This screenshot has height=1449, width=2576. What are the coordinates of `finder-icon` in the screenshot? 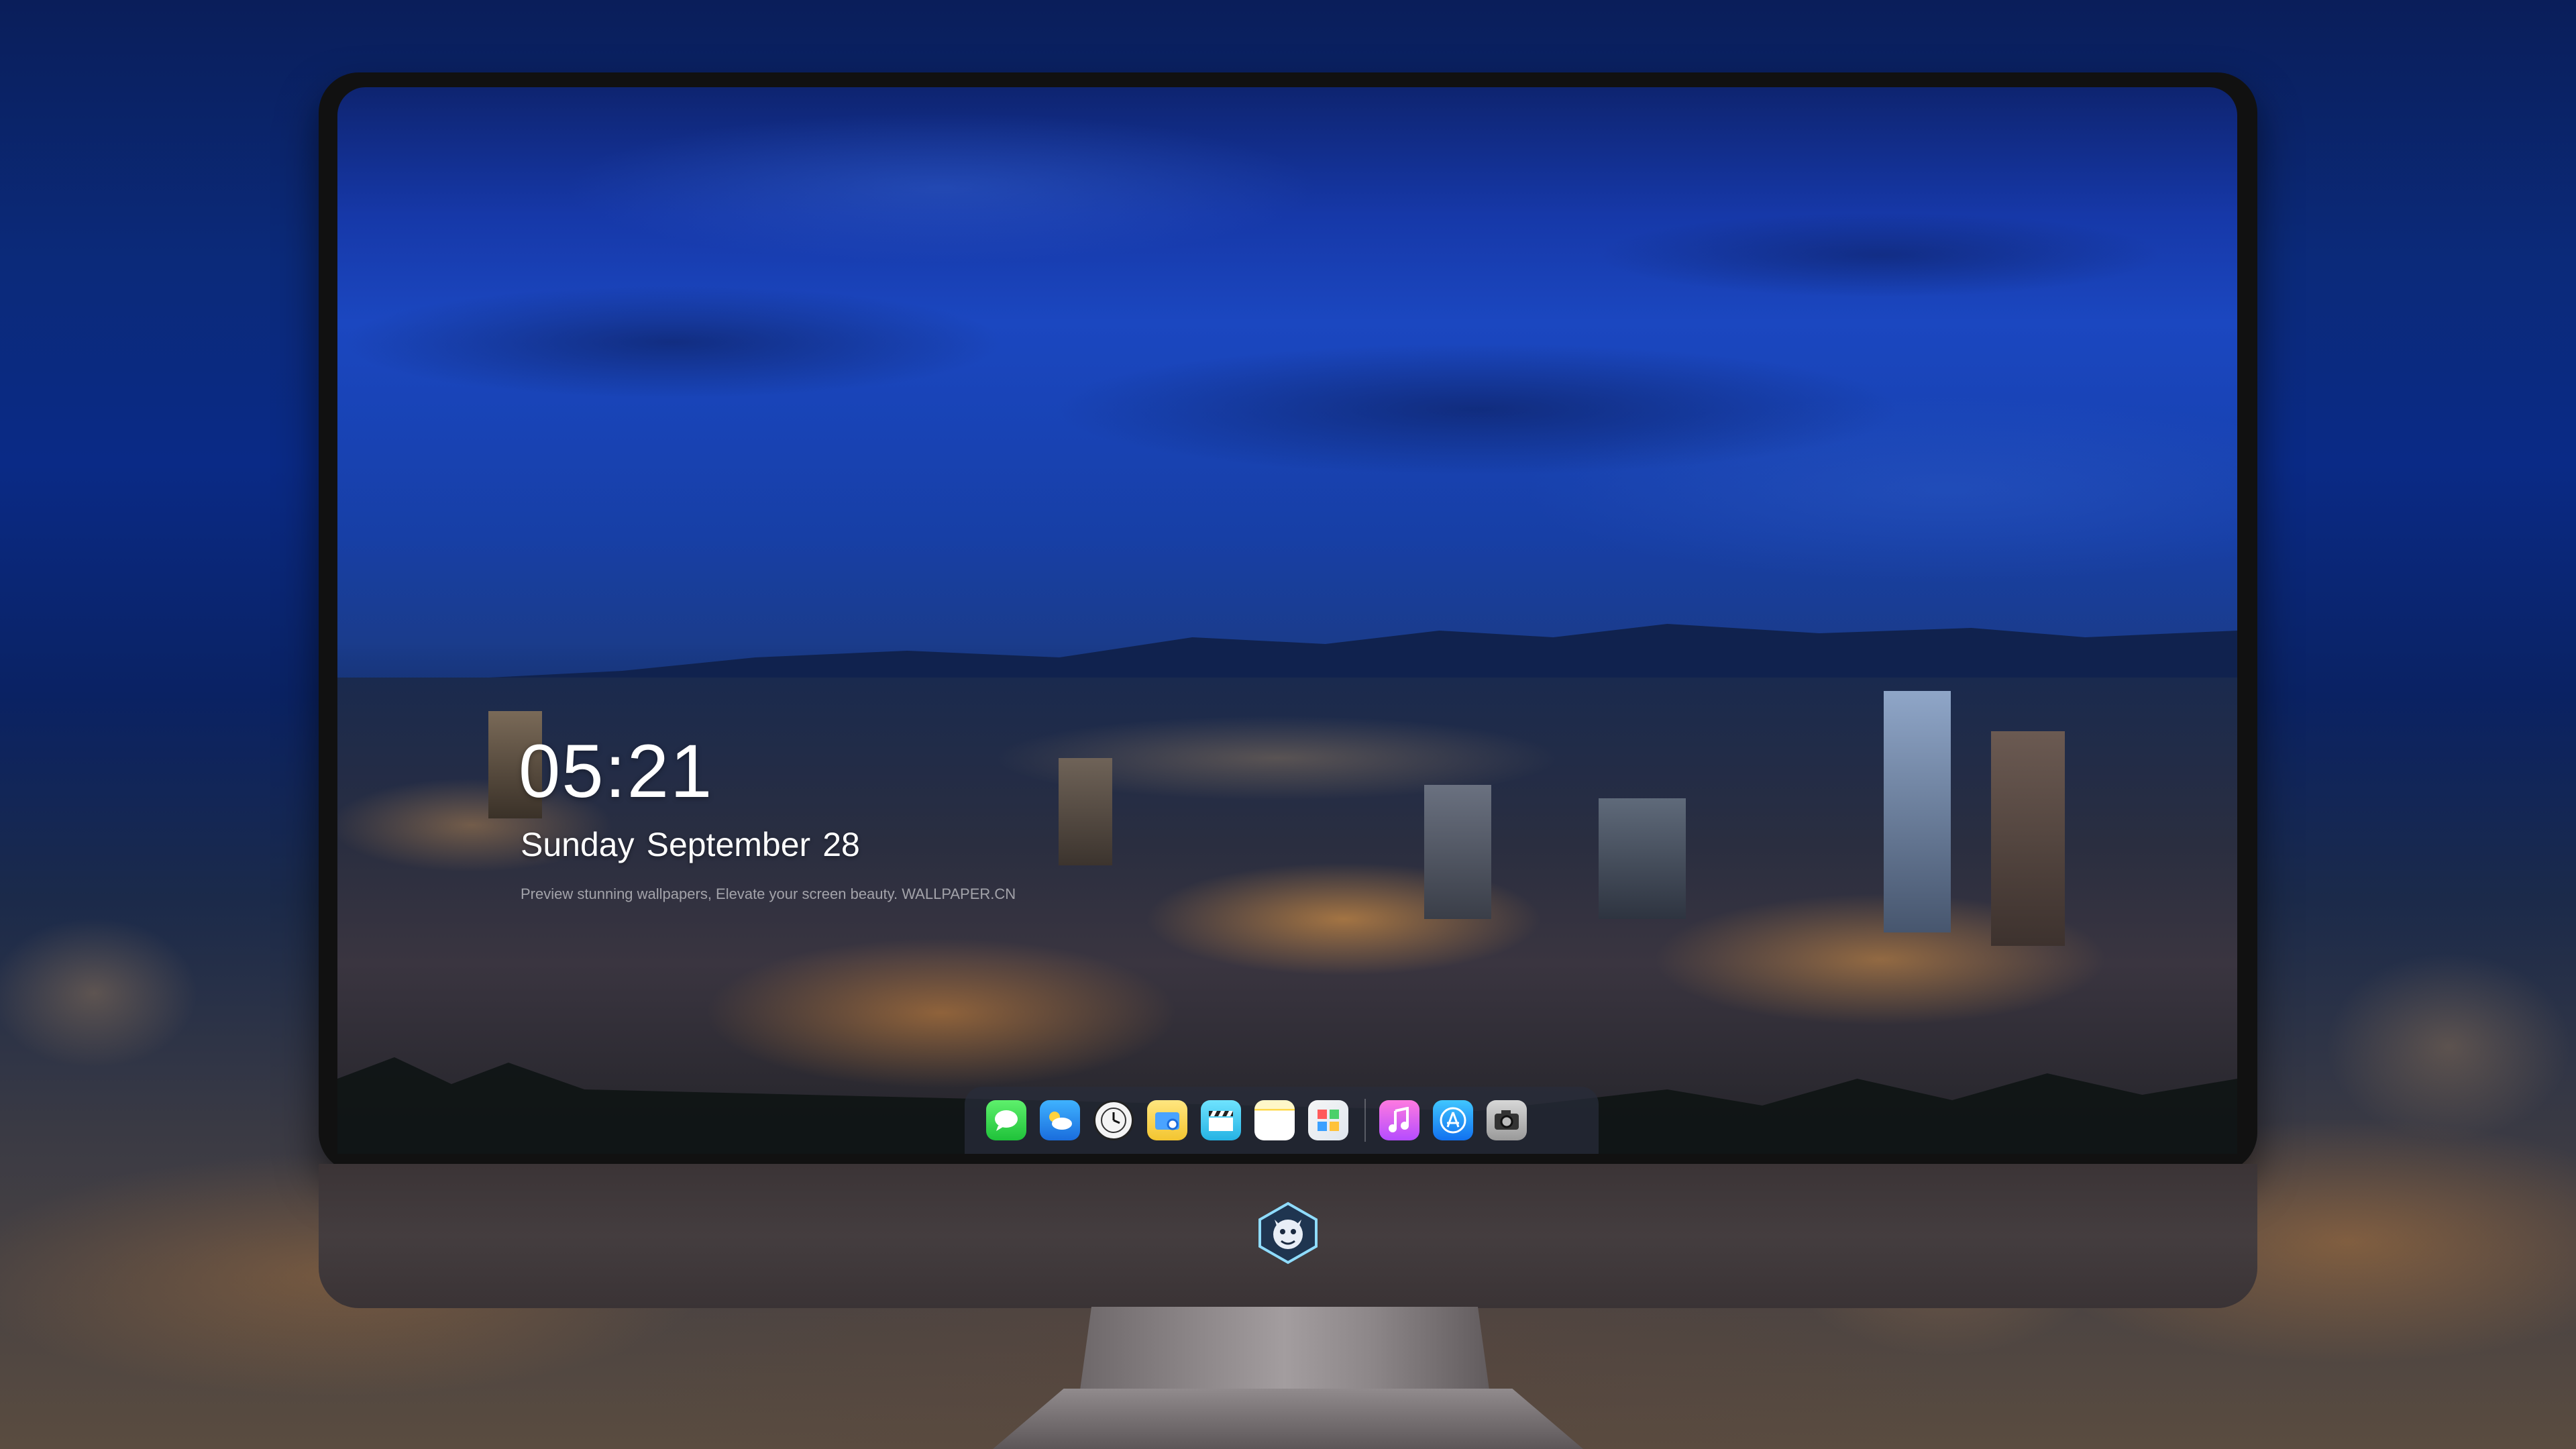 It's located at (1167, 1120).